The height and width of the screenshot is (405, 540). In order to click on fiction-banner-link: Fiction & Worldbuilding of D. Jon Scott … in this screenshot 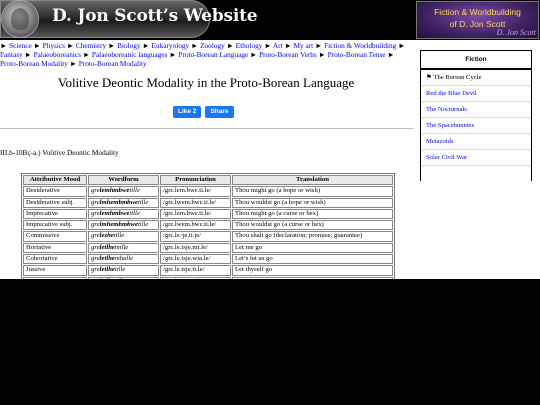, I will do `click(477, 20)`.